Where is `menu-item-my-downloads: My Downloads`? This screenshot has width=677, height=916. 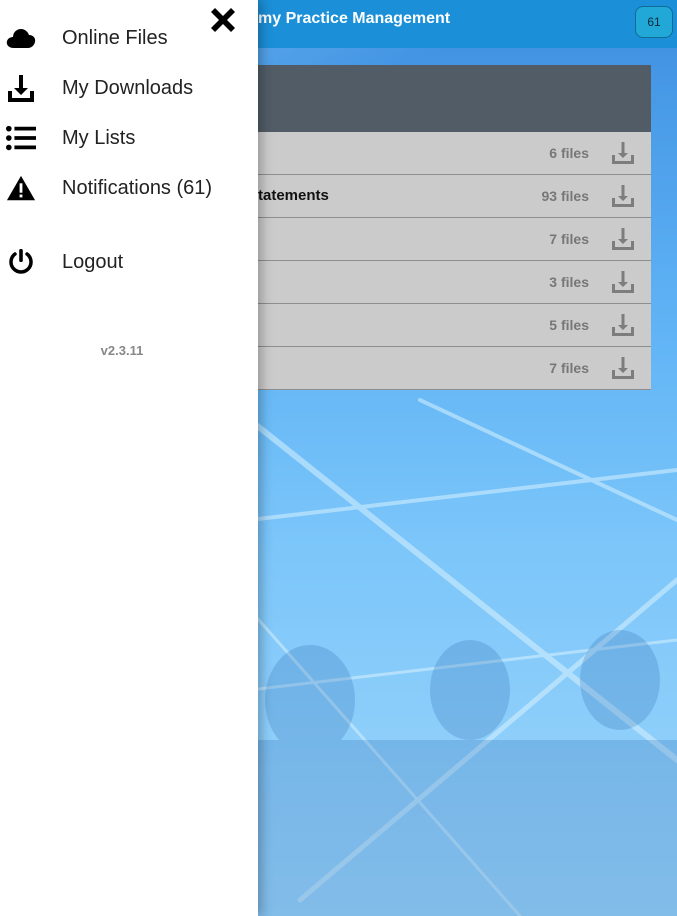 menu-item-my-downloads: My Downloads is located at coordinates (129, 88).